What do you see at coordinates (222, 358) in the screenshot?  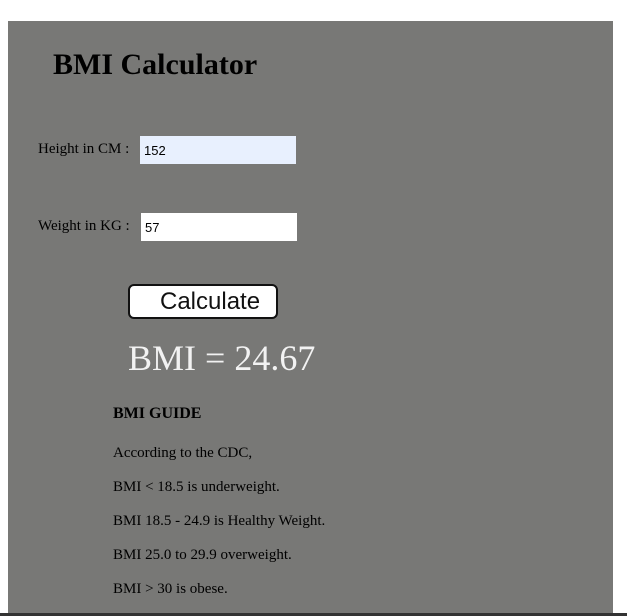 I see `bmi-result: BMI = 24.67` at bounding box center [222, 358].